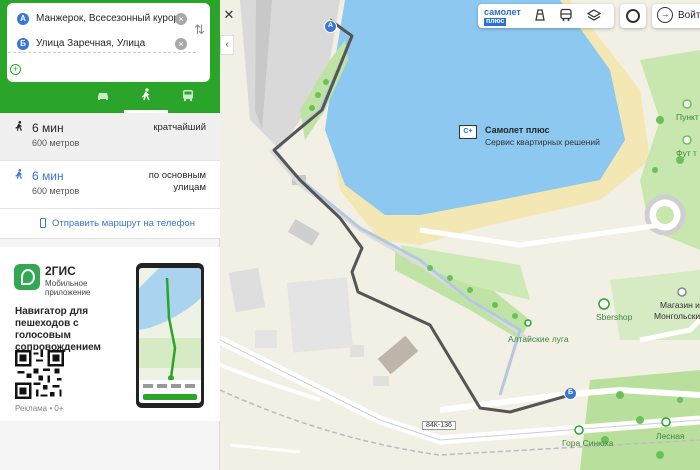 The height and width of the screenshot is (470, 700). I want to click on qr-code-icon, so click(39, 374).